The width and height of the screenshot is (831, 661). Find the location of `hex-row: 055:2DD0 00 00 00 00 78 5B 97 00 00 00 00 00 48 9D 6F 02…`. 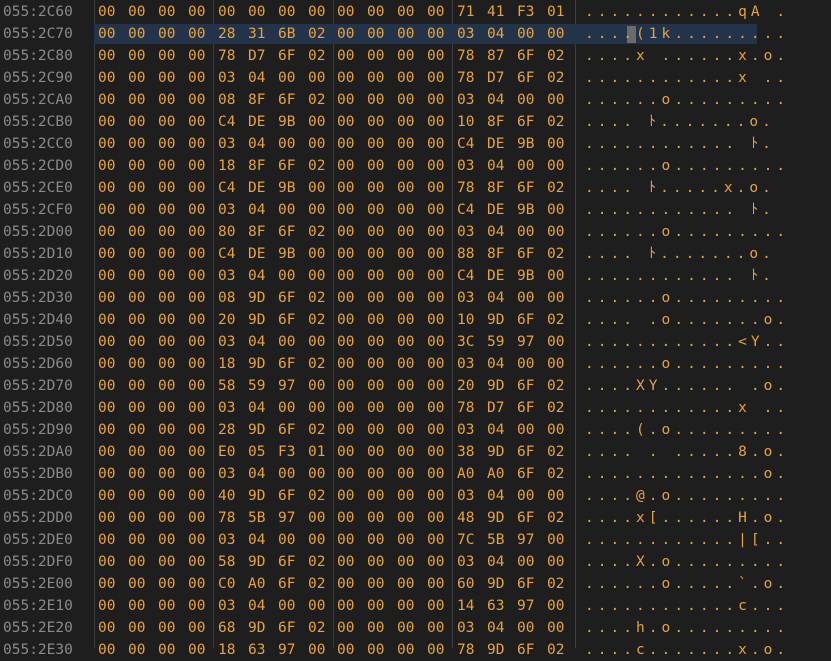

hex-row: 055:2DD0 00 00 00 00 78 5B 97 00 00 00 00 00 48 9D 6F 02… is located at coordinates (415, 518).